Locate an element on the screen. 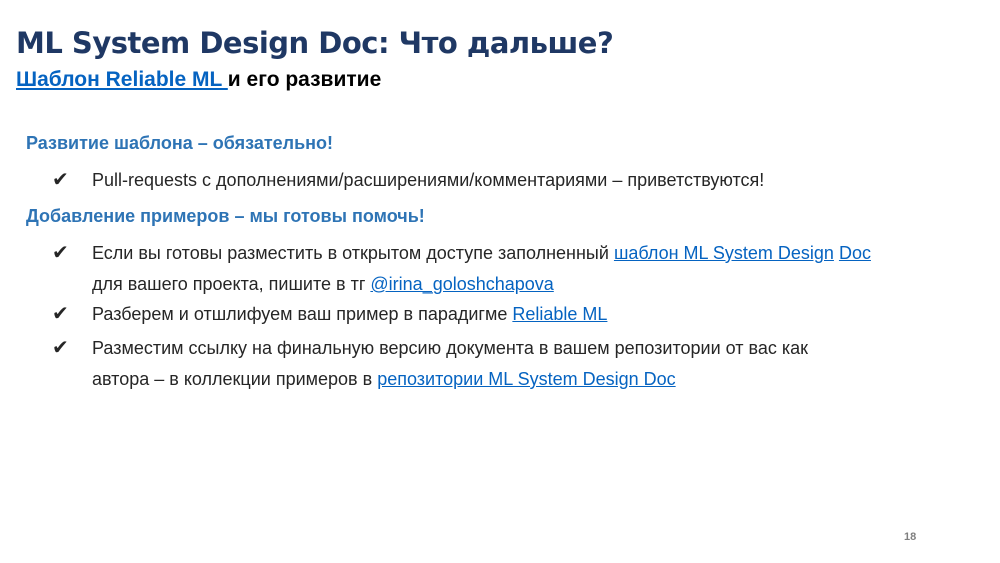  reliable-ml-template-link: Шаблон Reliable ML is located at coordinates (122, 79).